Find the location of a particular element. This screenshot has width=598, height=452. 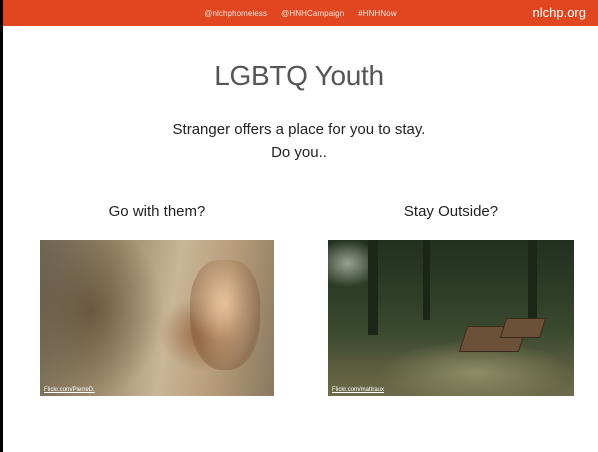

left-choice-label: Go with them? is located at coordinates (157, 211).